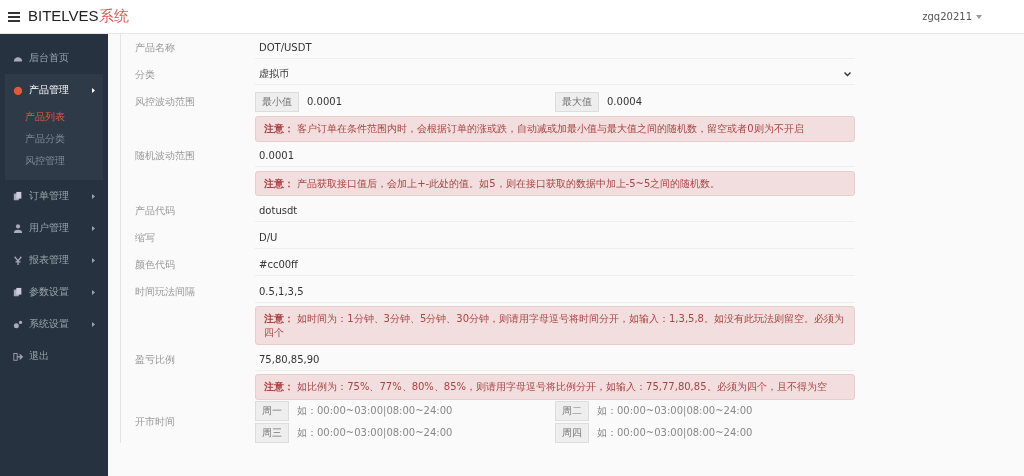 The image size is (1024, 476). Describe the element at coordinates (54, 324) in the screenshot. I see `sidebar-item: 系统设置` at that location.